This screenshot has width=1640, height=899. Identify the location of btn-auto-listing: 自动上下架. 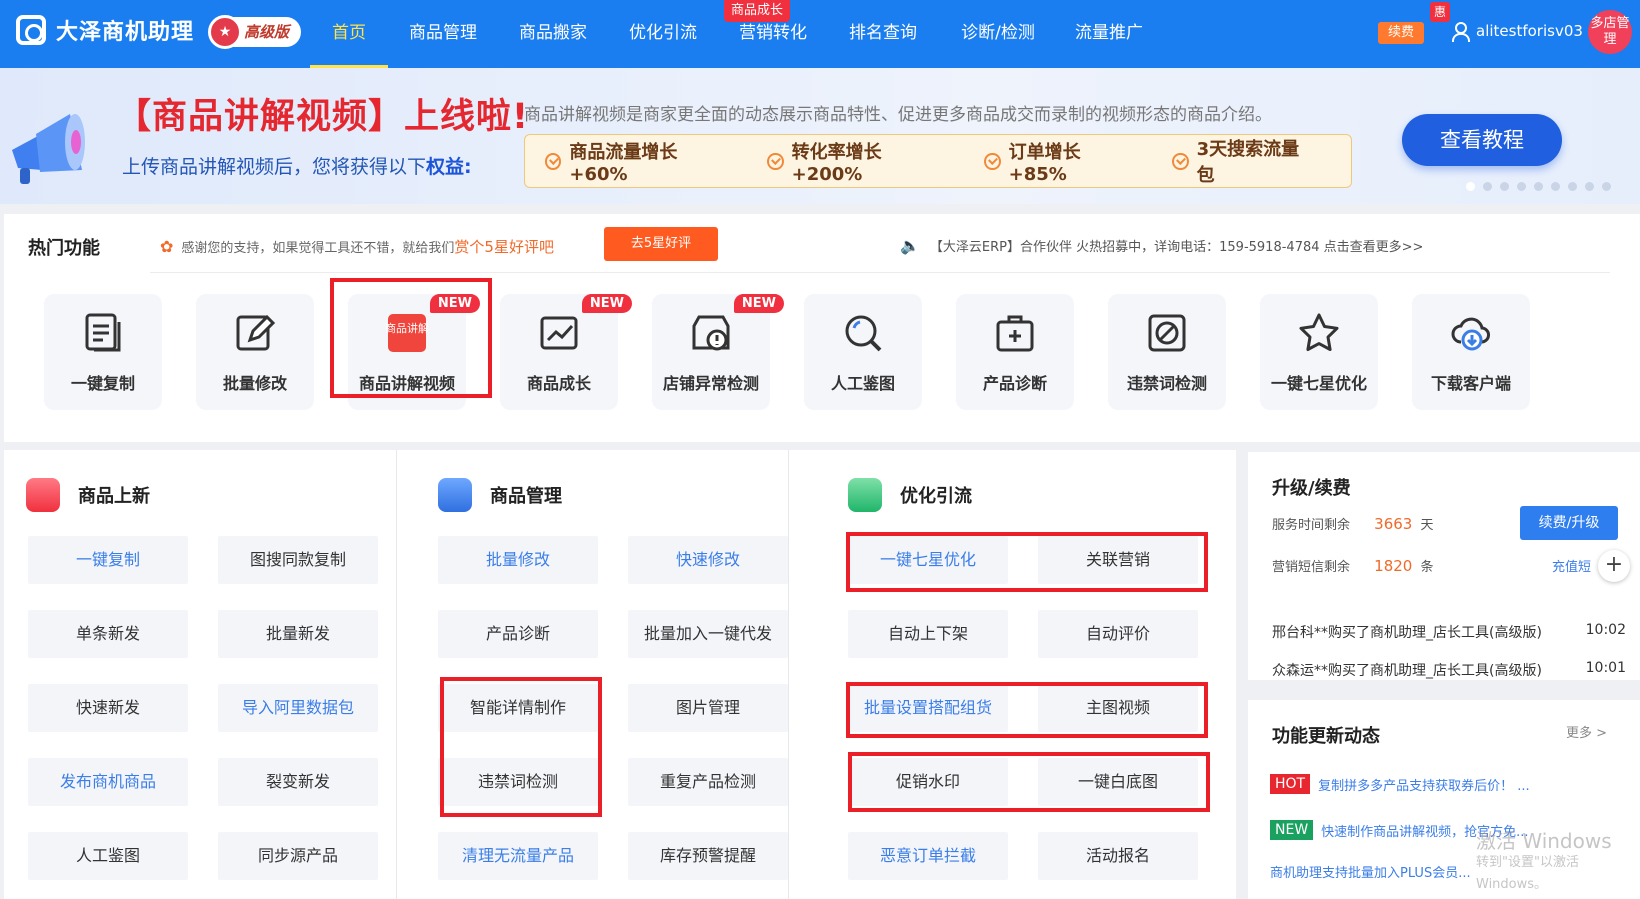
(928, 634).